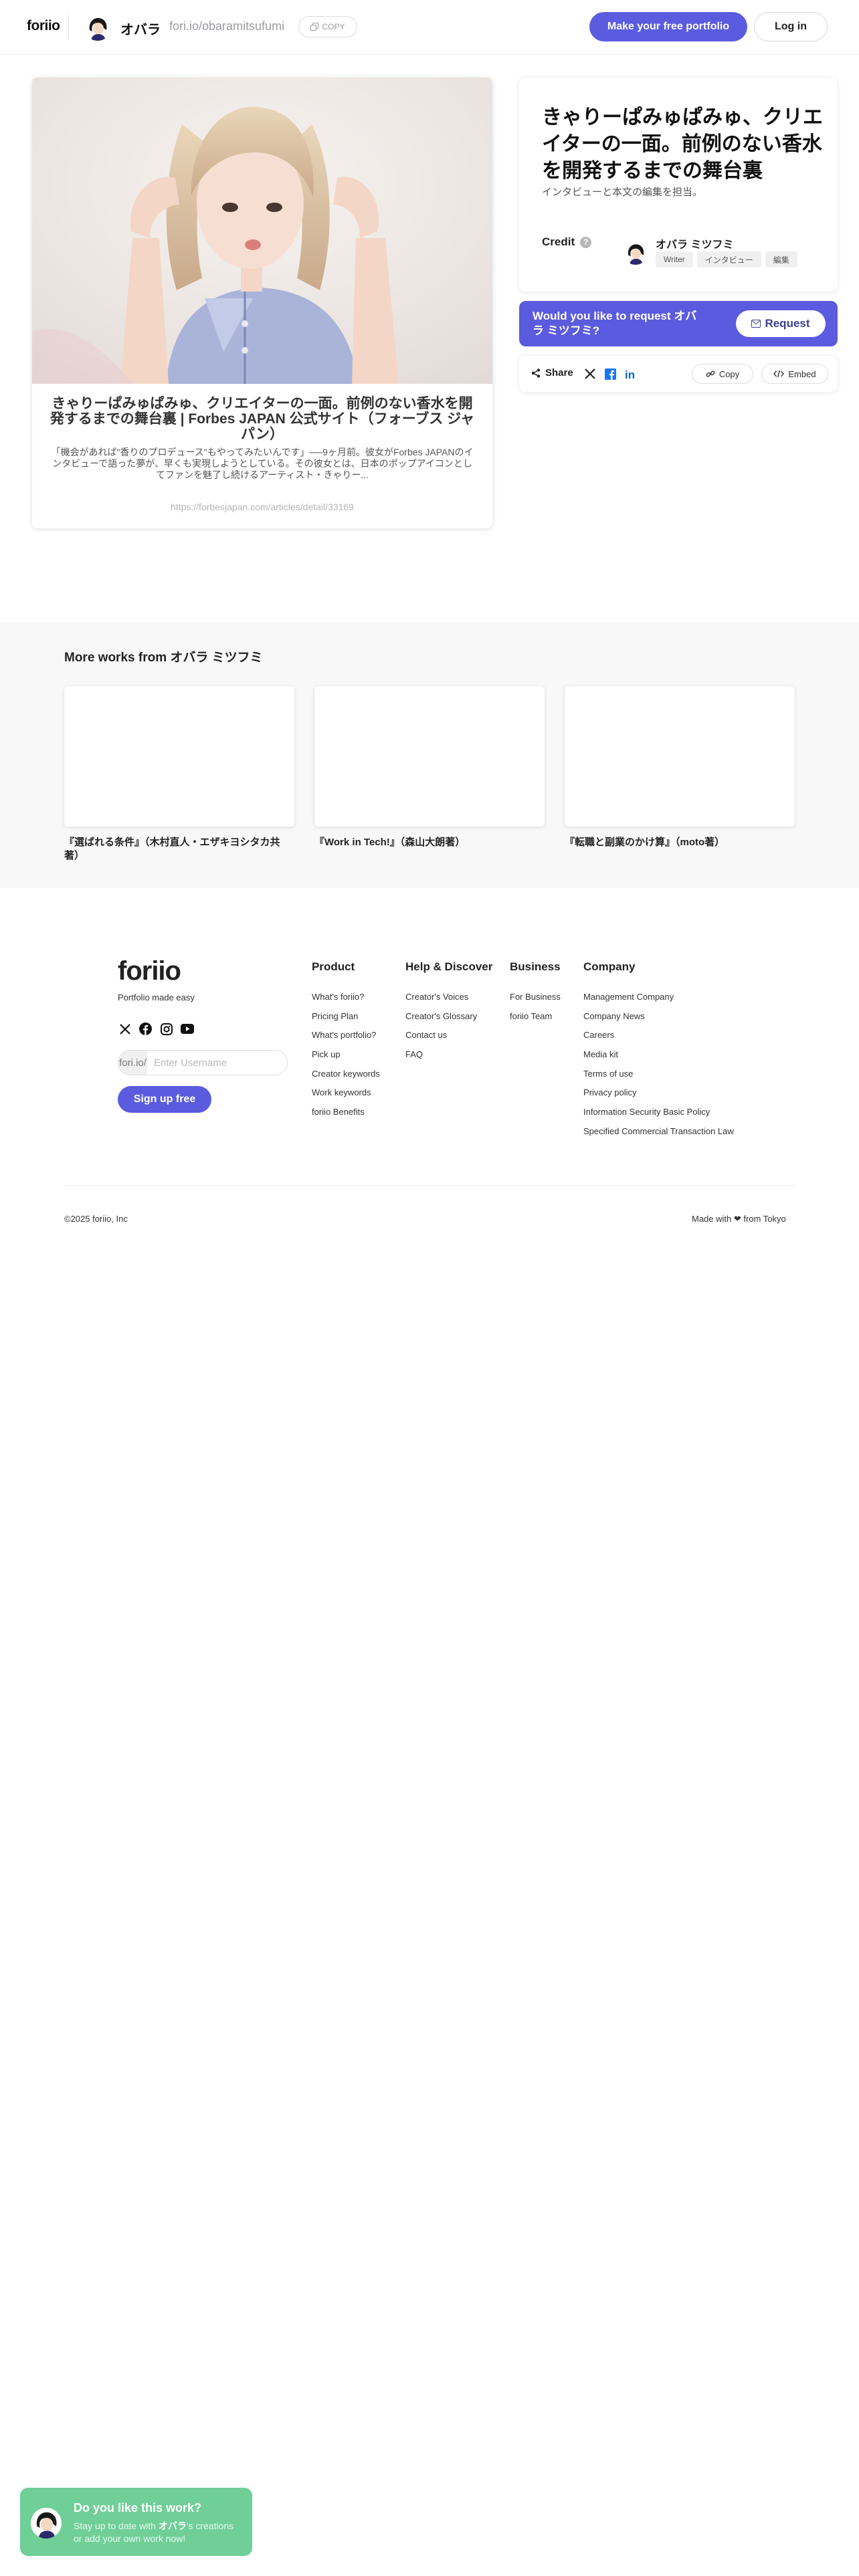 This screenshot has width=859, height=2576. I want to click on username-input, so click(217, 1063).